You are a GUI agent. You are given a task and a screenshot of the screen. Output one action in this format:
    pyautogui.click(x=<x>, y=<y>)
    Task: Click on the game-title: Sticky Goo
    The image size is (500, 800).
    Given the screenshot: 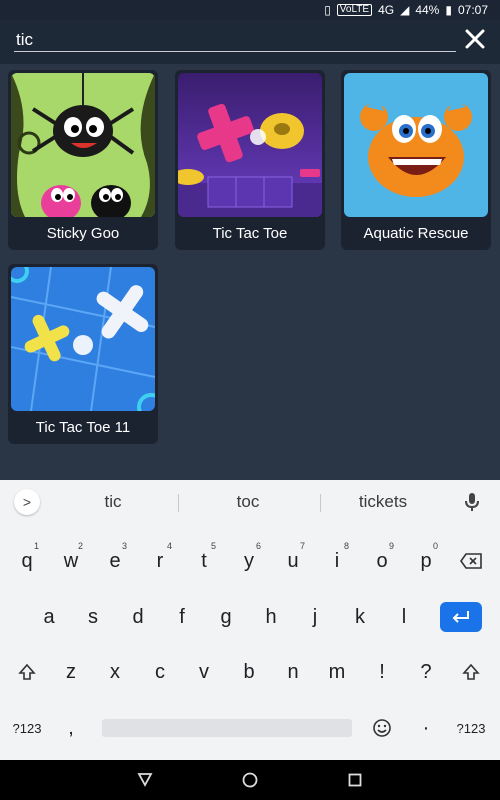 What is the action you would take?
    pyautogui.click(x=83, y=233)
    